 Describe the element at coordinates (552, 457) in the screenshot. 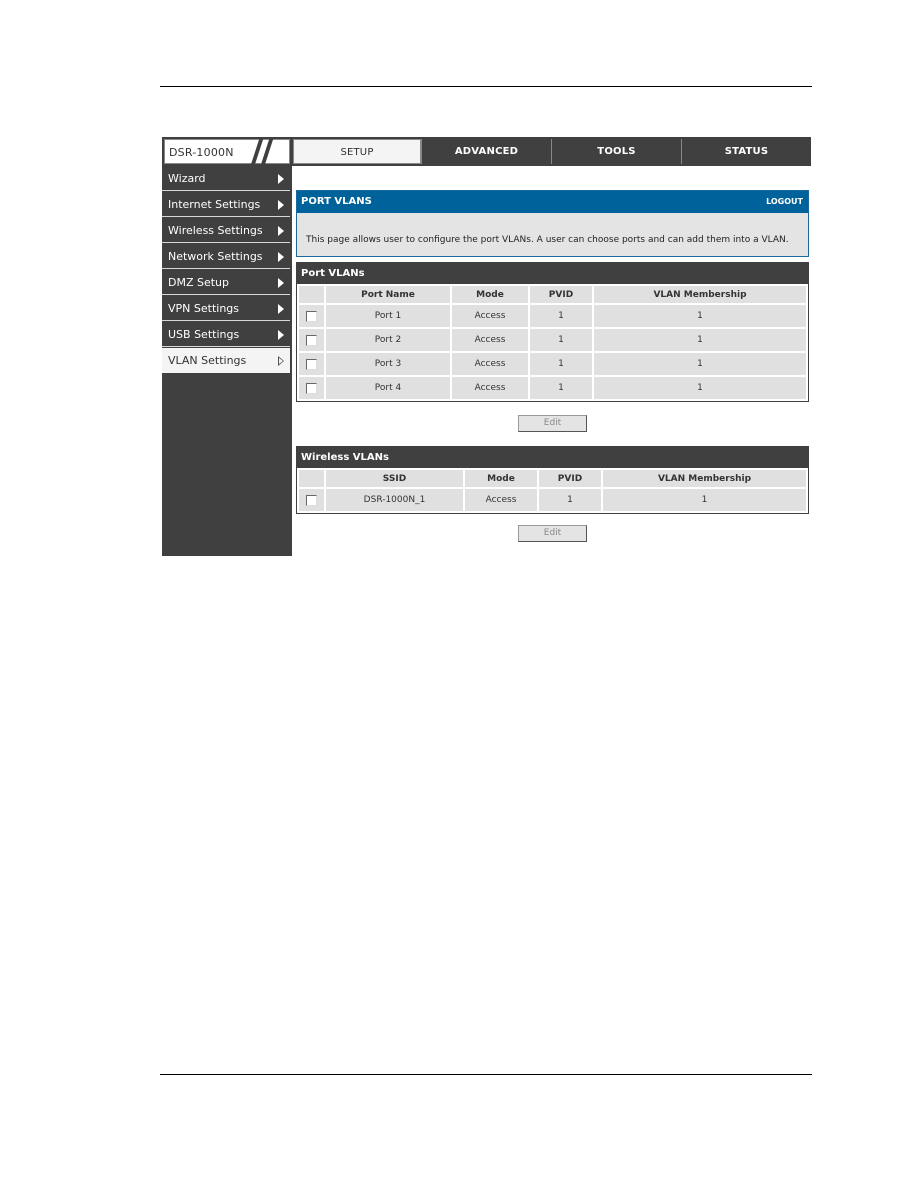

I see `section-title: Wireless VLANs` at that location.